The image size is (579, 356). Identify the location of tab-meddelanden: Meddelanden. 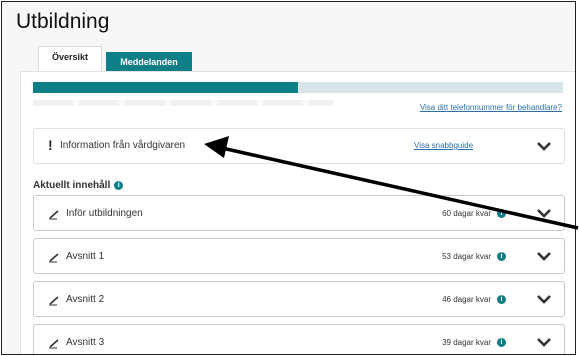
(149, 62).